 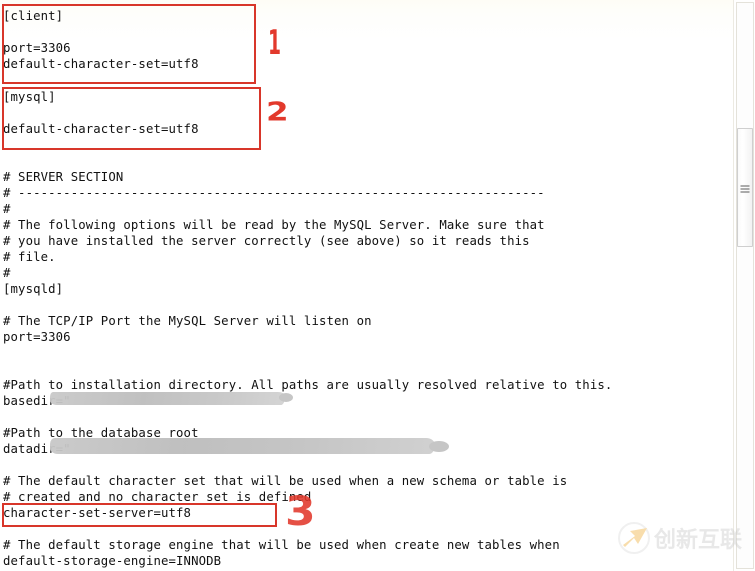 What do you see at coordinates (97, 513) in the screenshot?
I see `code-line: character-set-server=utf8` at bounding box center [97, 513].